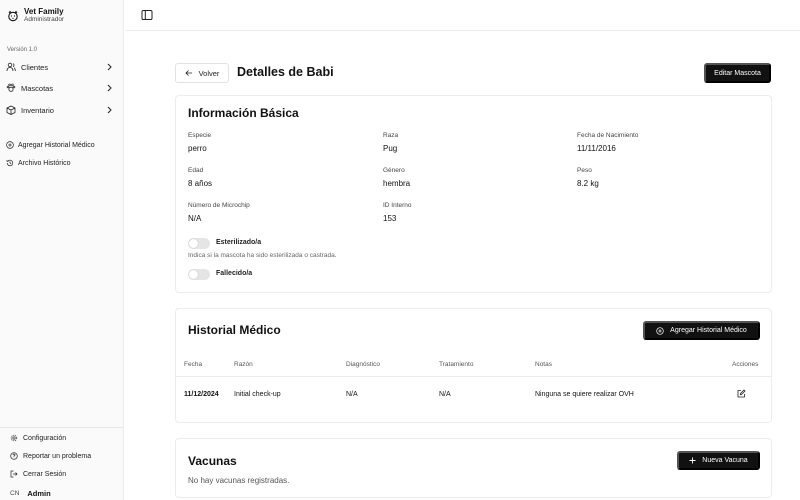 Image resolution: width=800 pixels, height=500 pixels. Describe the element at coordinates (22, 50) in the screenshot. I see `version-label: Versión 1.0` at that location.